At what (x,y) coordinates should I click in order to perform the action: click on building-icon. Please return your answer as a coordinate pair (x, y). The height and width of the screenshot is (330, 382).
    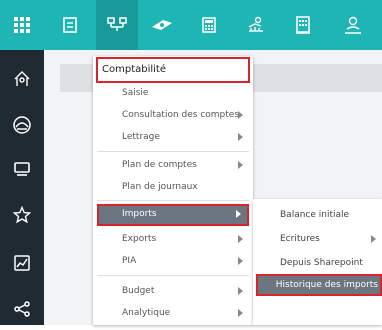
    Looking at the image, I should click on (303, 25).